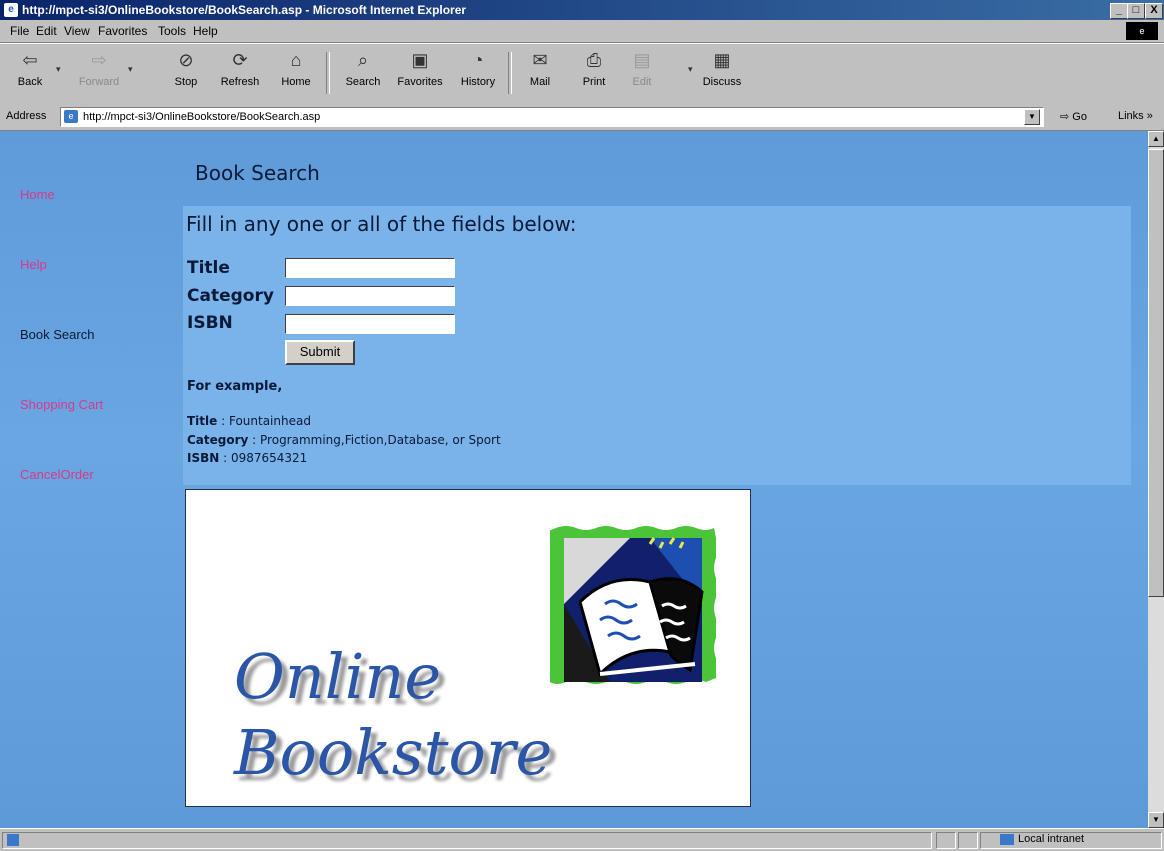  Describe the element at coordinates (33, 264) in the screenshot. I see `sidebar-item-help: Help` at that location.